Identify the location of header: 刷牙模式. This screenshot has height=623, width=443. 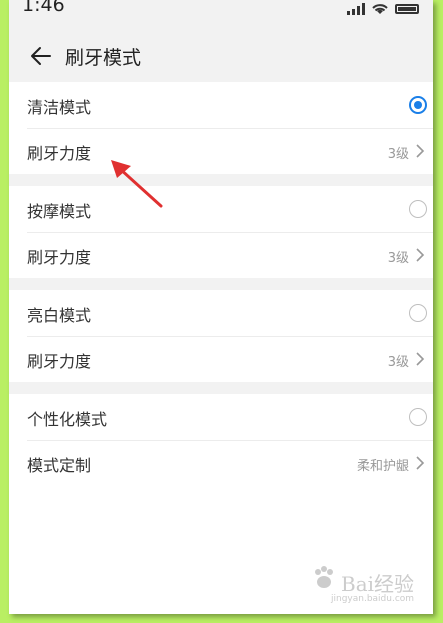
(221, 56).